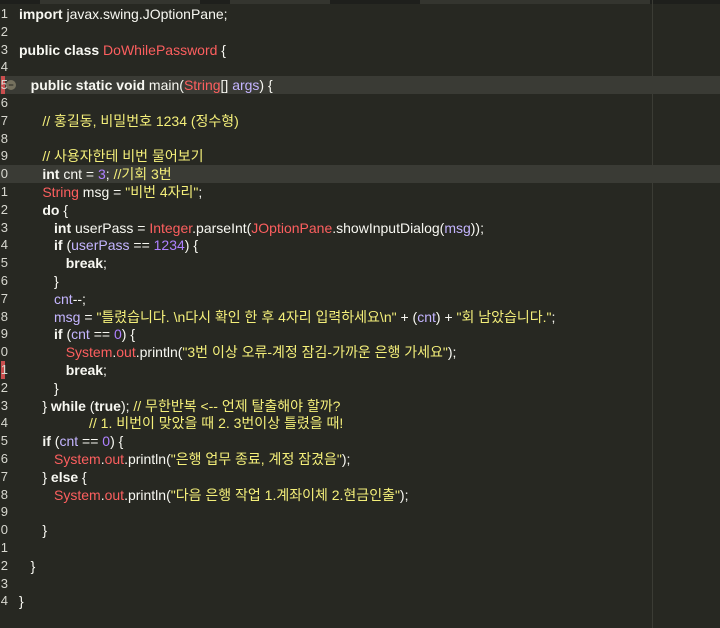 Image resolution: width=720 pixels, height=628 pixels. What do you see at coordinates (123, 14) in the screenshot?
I see `line-code: import javax.swing.JOptionPane;` at bounding box center [123, 14].